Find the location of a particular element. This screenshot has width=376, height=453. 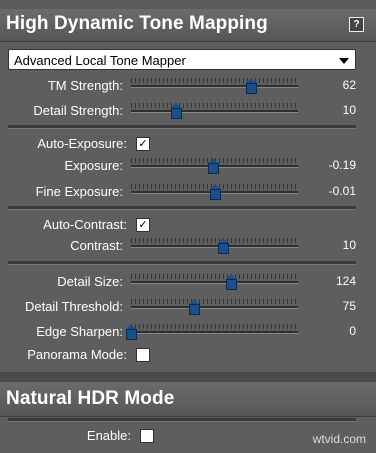

auto-exposure-label: Auto-Exposure: is located at coordinates (82, 143).